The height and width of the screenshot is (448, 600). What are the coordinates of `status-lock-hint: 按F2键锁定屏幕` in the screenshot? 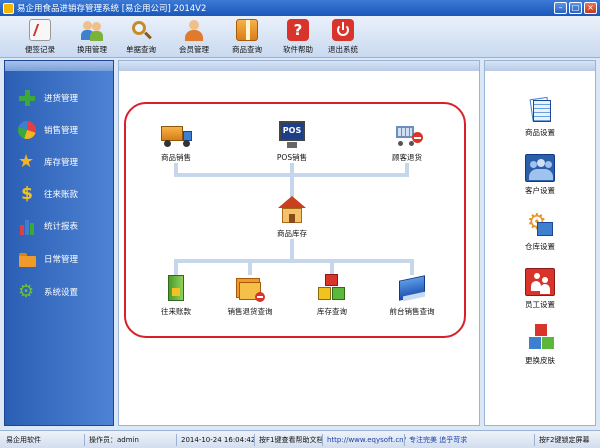 It's located at (561, 440).